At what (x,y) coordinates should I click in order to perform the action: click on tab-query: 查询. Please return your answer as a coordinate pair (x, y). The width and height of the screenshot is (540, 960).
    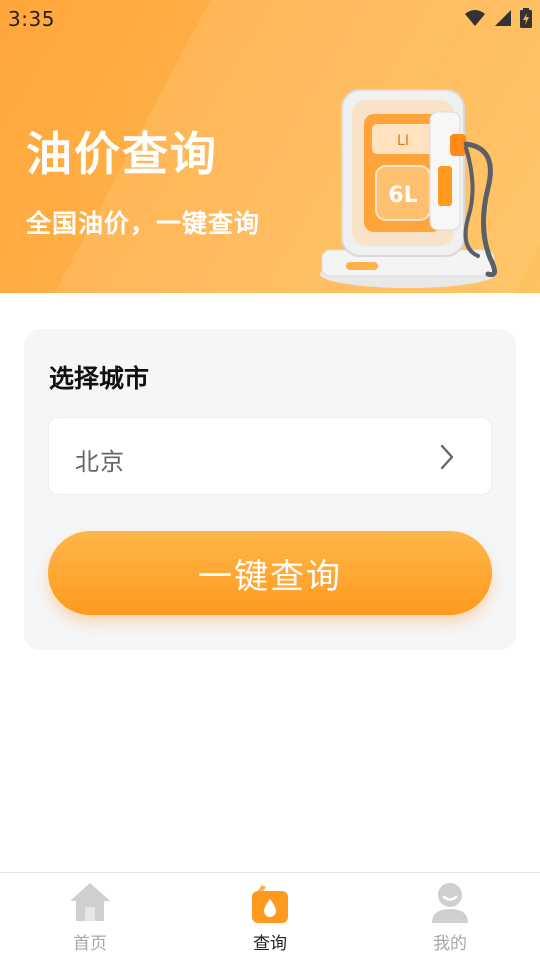
    Looking at the image, I should click on (270, 916).